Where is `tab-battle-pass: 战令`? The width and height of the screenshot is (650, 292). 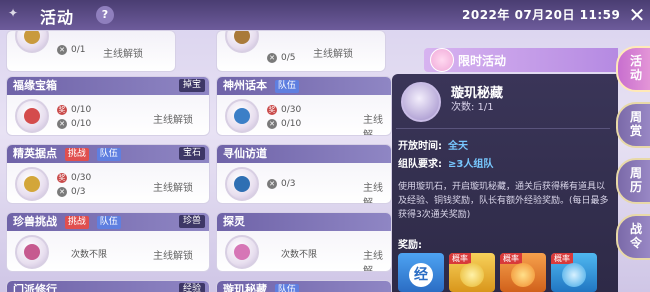 tab-battle-pass: 战令 is located at coordinates (633, 237).